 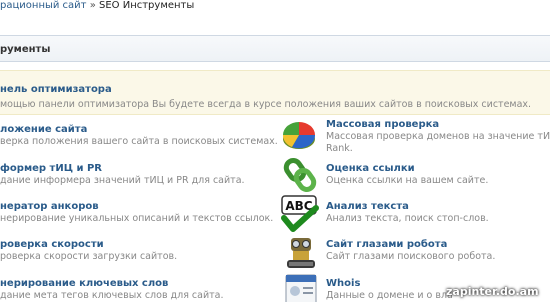 I want to click on tool-description: Анализ текста, поиск стоп-слов., so click(x=407, y=218).